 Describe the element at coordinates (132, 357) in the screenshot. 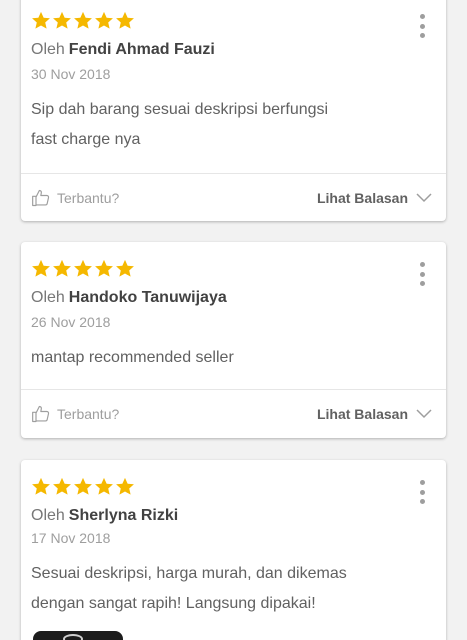

I see `review-text-line: mantap recommended seller` at that location.